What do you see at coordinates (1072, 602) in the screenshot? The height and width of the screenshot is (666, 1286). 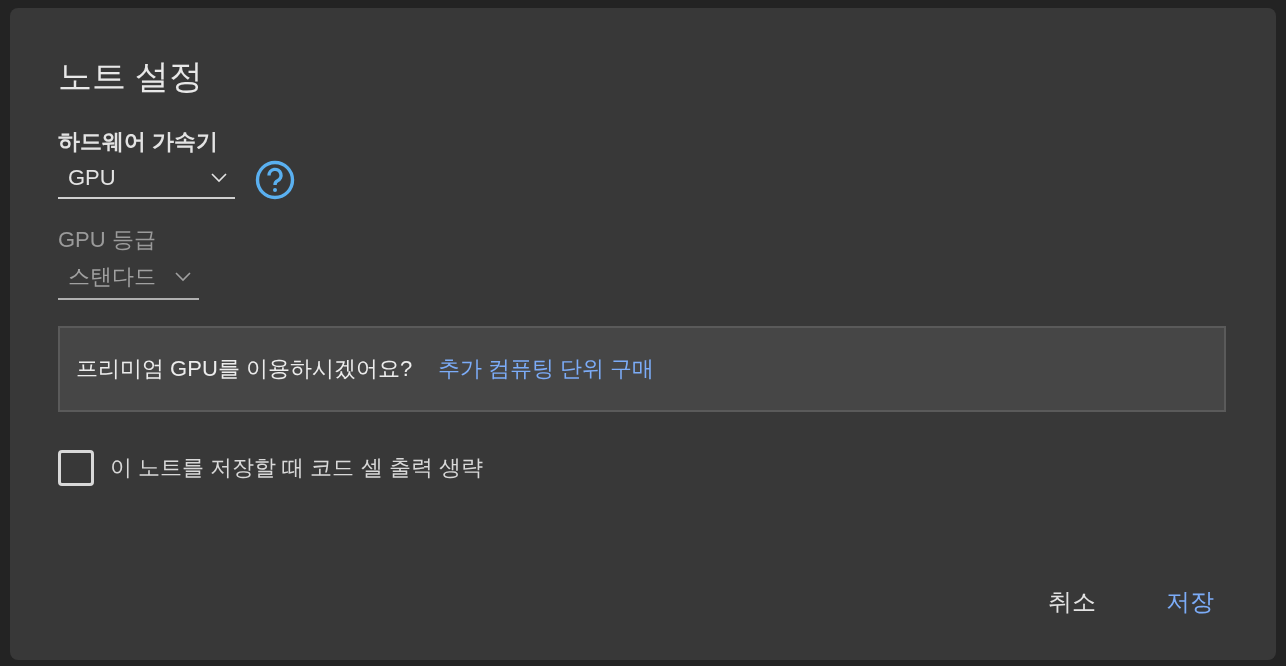 I see `cancel-button: 취소` at bounding box center [1072, 602].